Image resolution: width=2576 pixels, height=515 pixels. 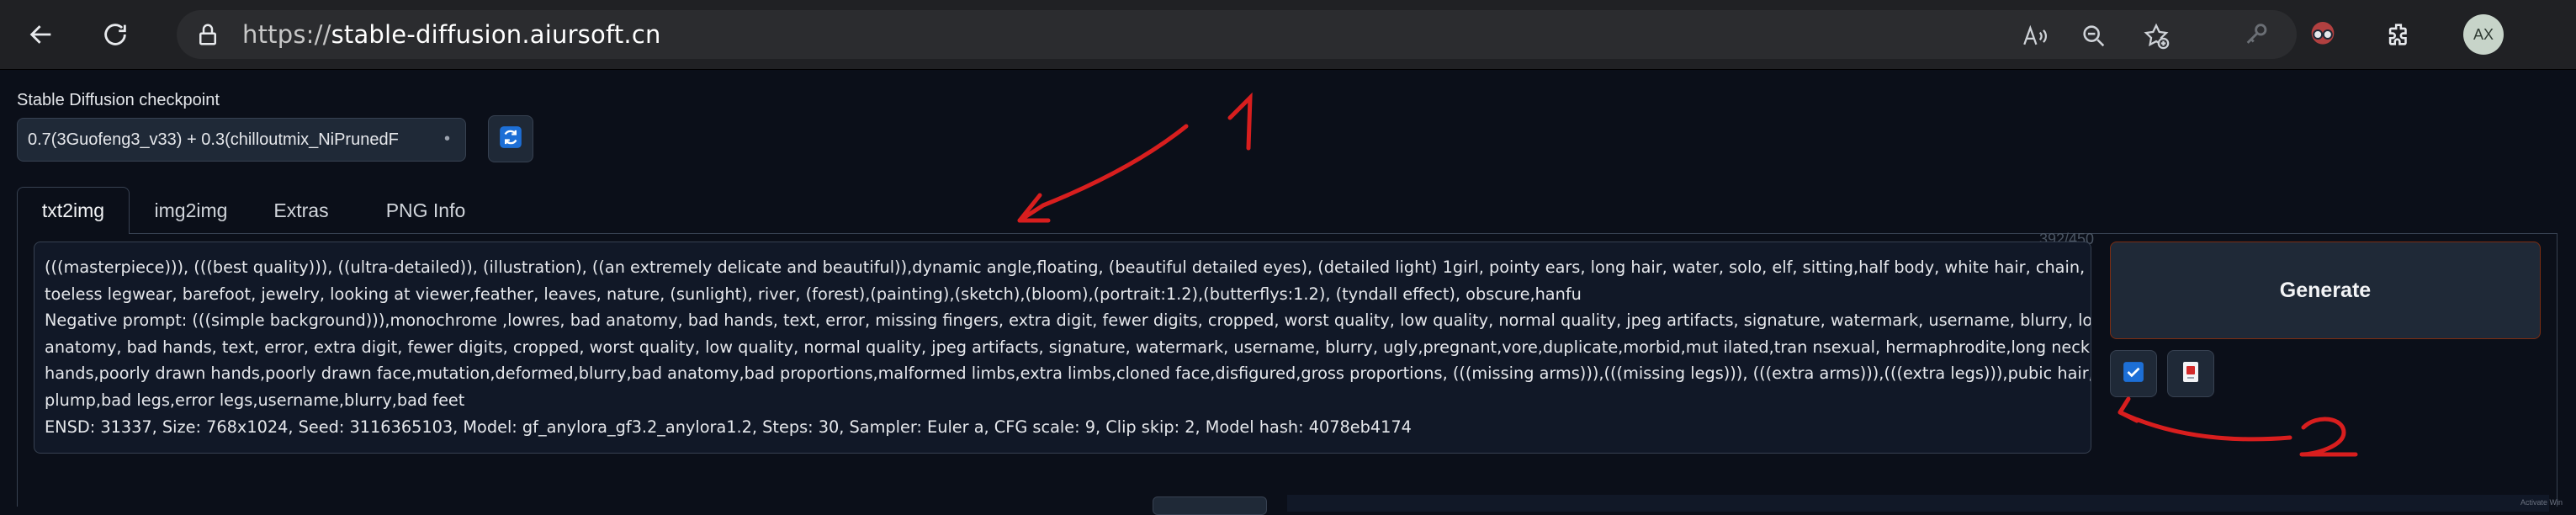 I want to click on refresh-icon, so click(x=510, y=139).